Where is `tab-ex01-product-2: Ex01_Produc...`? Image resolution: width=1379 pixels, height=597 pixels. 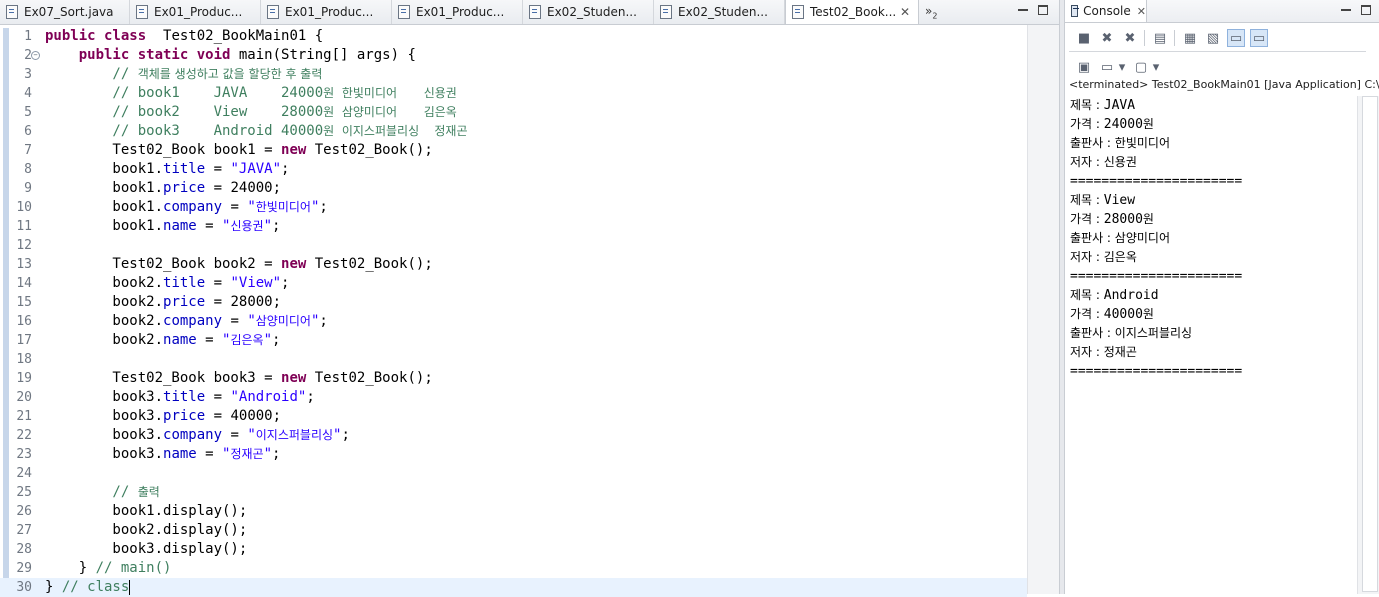 tab-ex01-product-2: Ex01_Produc... is located at coordinates (326, 12).